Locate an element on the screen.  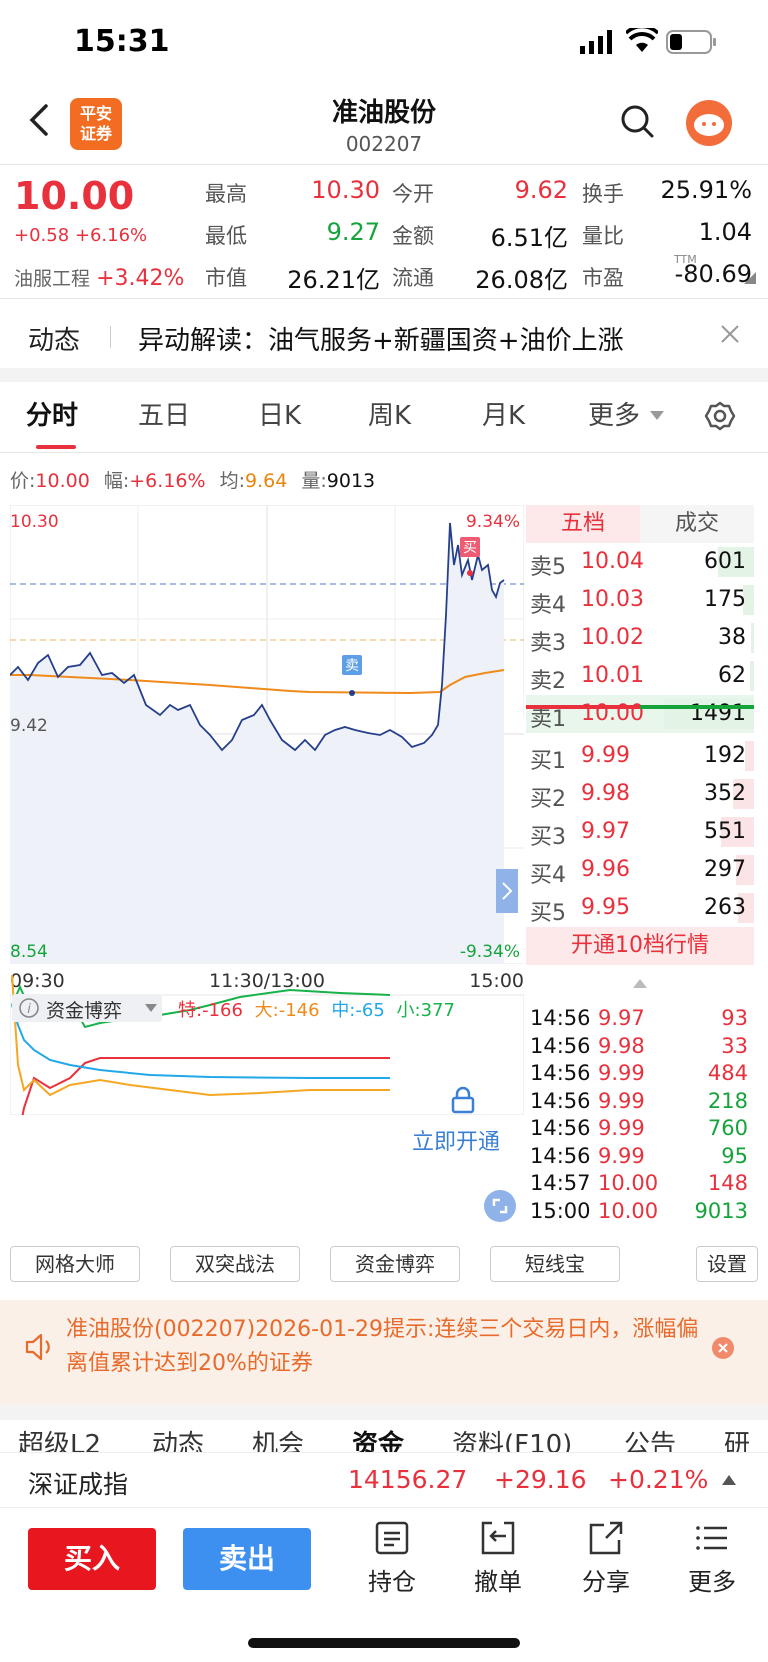
fund-game-selector: i 资金博弈 is located at coordinates (87, 1008).